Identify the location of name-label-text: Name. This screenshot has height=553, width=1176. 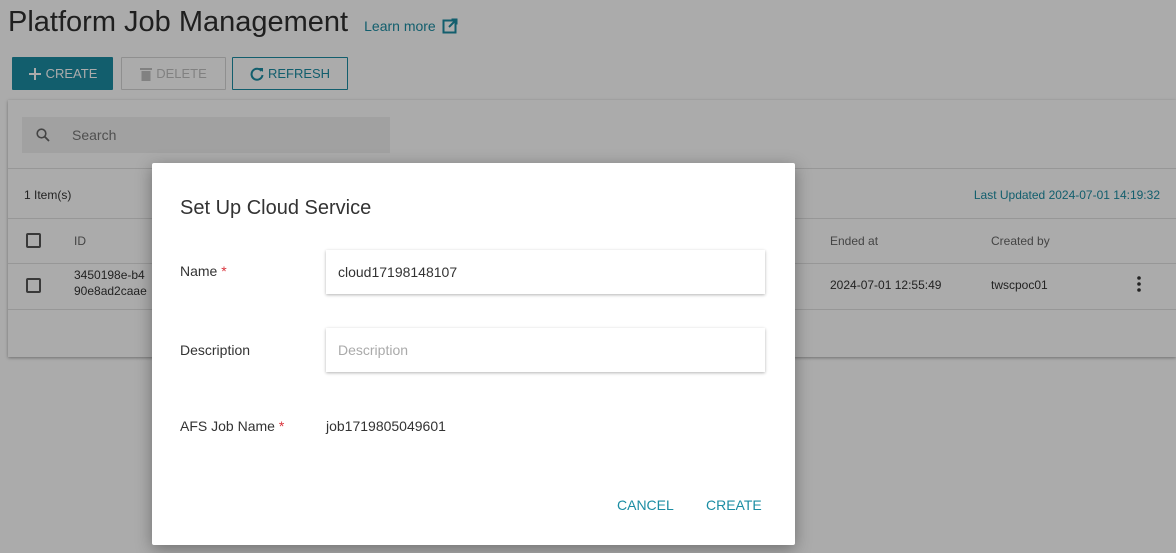
(199, 271).